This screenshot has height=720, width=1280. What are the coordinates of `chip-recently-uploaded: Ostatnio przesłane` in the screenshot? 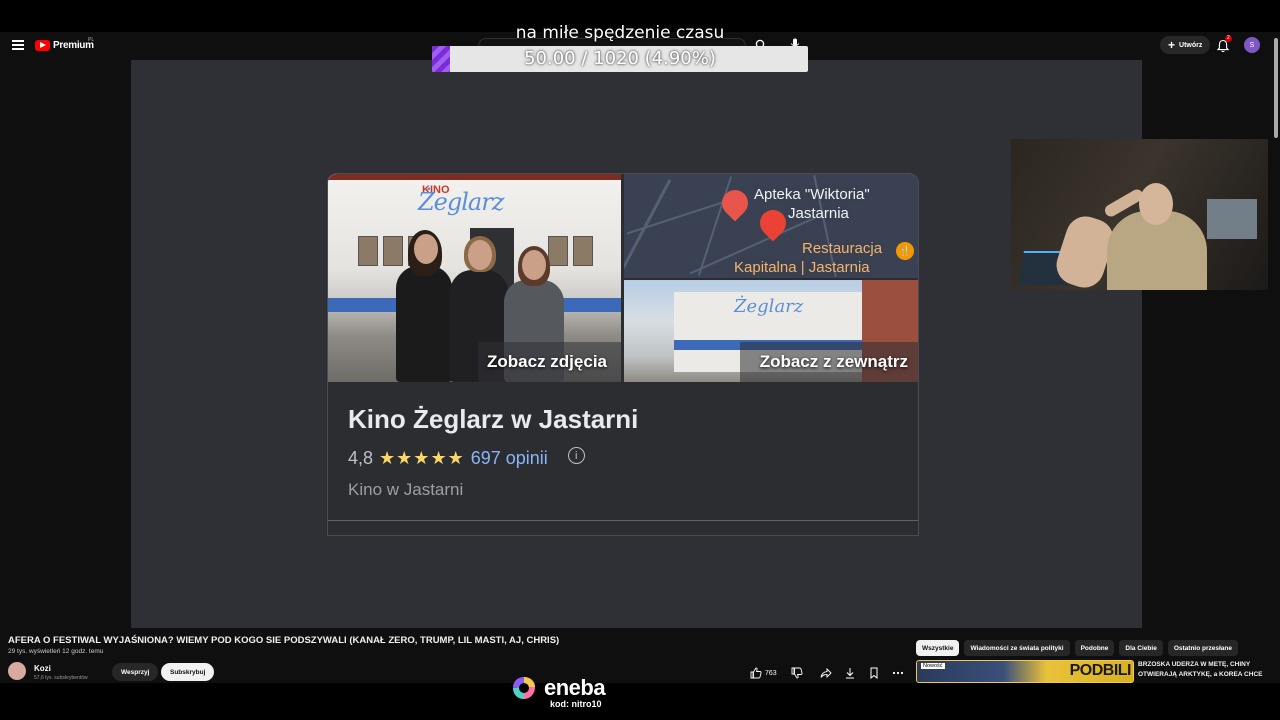 It's located at (1202, 648).